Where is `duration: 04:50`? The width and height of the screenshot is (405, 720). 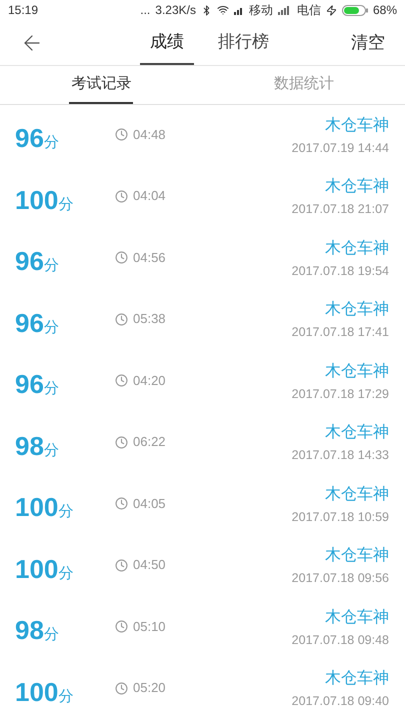 duration: 04:50 is located at coordinates (149, 565).